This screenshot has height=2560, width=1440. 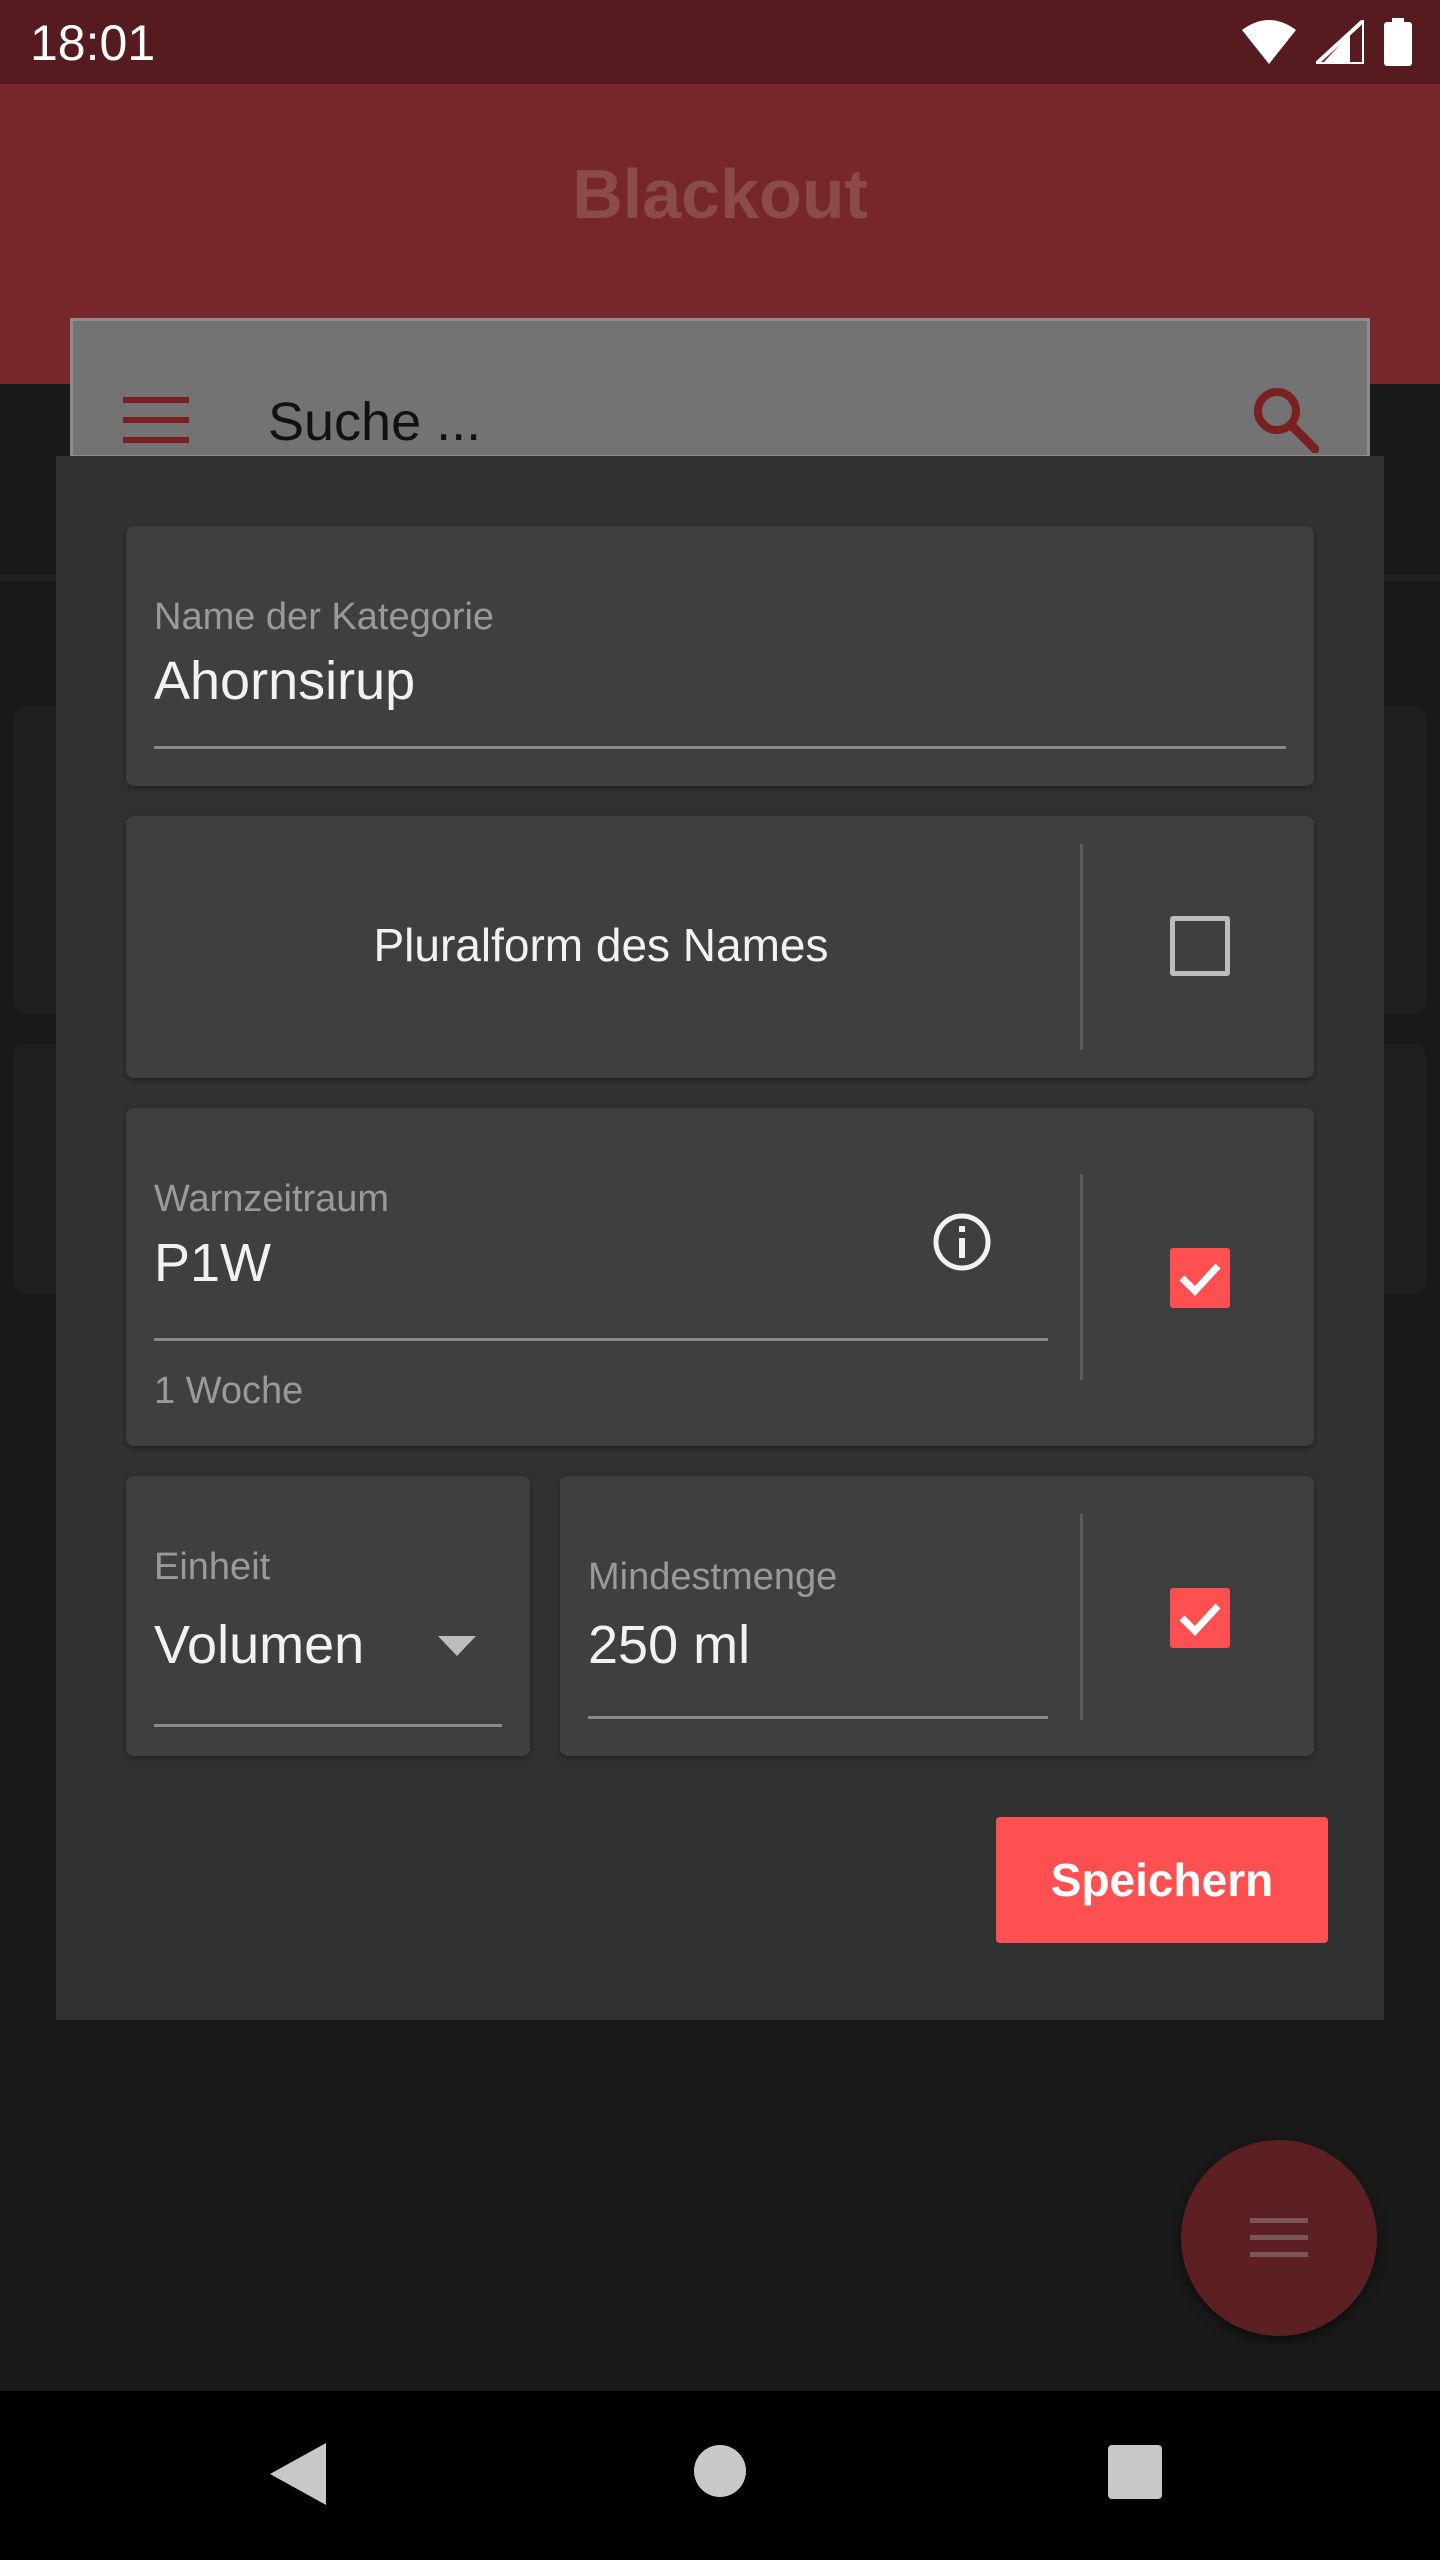 I want to click on plural-checkbox, so click(x=1200, y=946).